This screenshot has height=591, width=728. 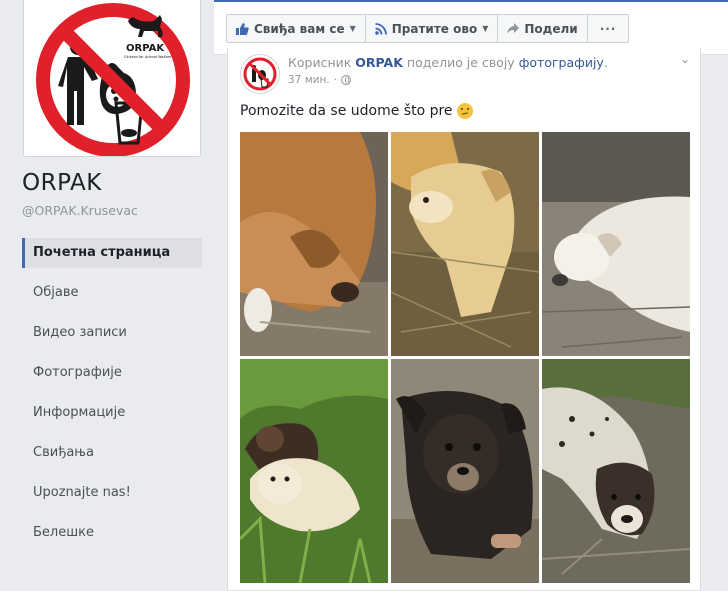 I want to click on follow-button: Пратите ово ▼, so click(x=432, y=28).